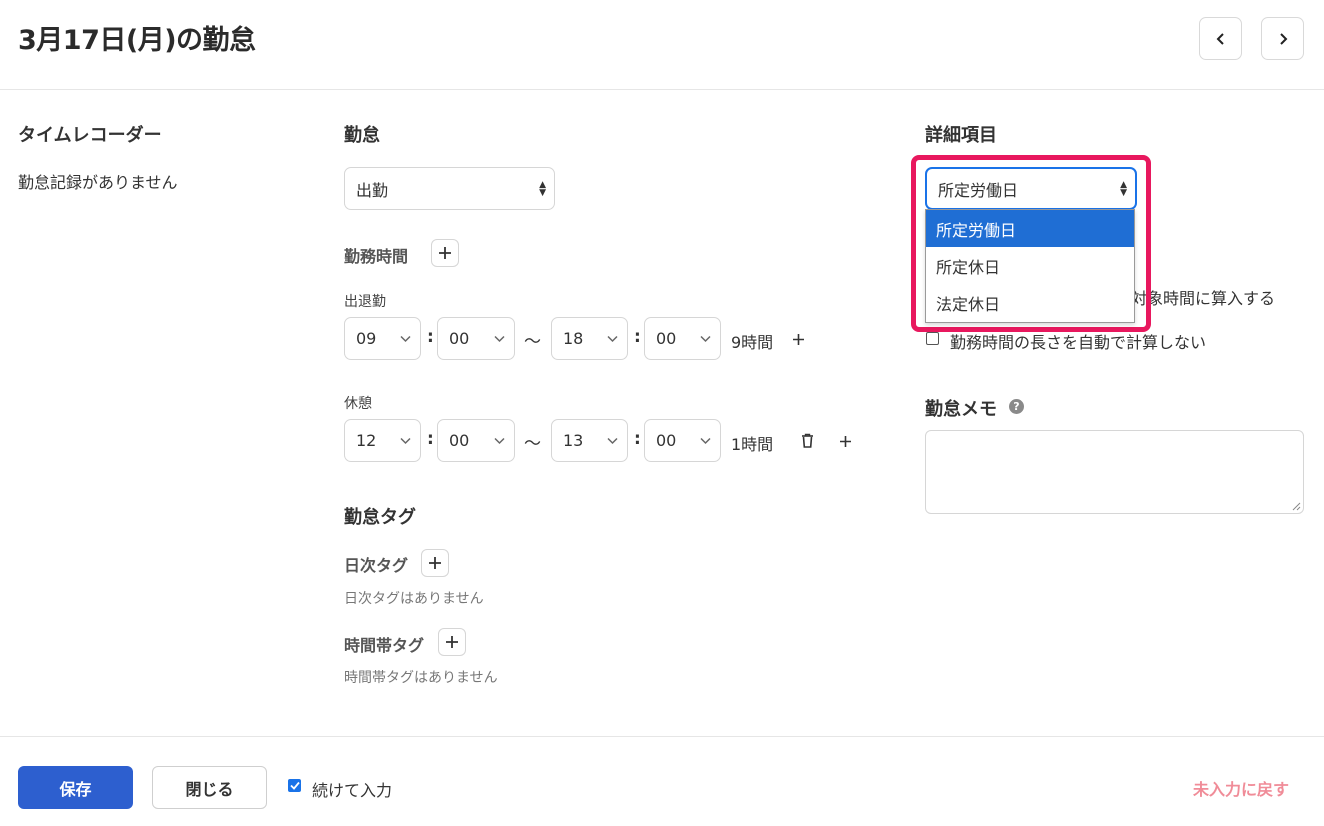 This screenshot has width=1324, height=826. I want to click on daily-tag-empty: 日次タグはありません, so click(414, 599).